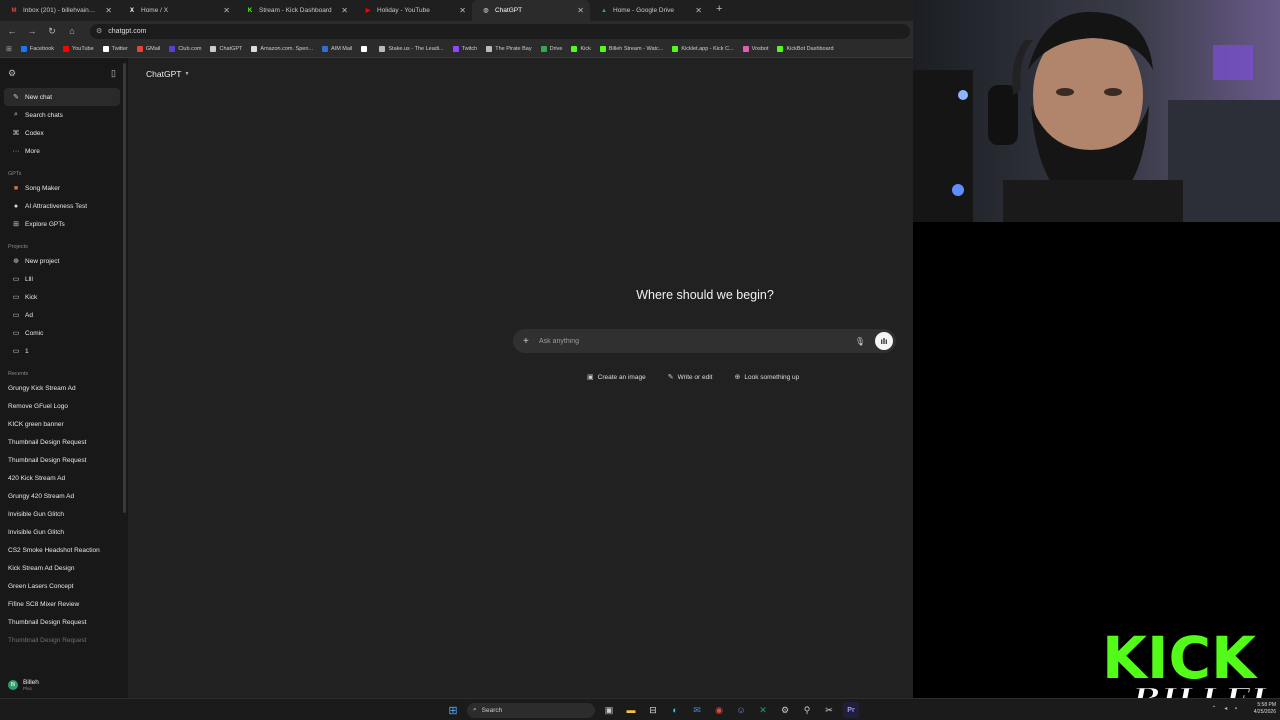 The width and height of the screenshot is (1280, 720). I want to click on bookmark-gmail: GMail, so click(148, 49).